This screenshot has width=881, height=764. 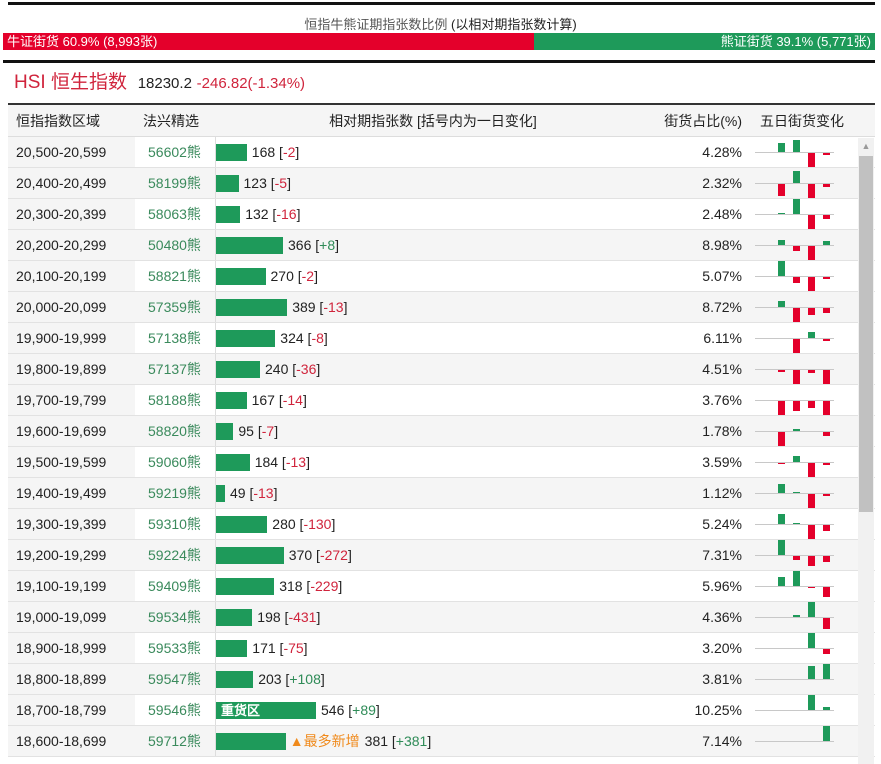 I want to click on count-change: -431, so click(x=302, y=617).